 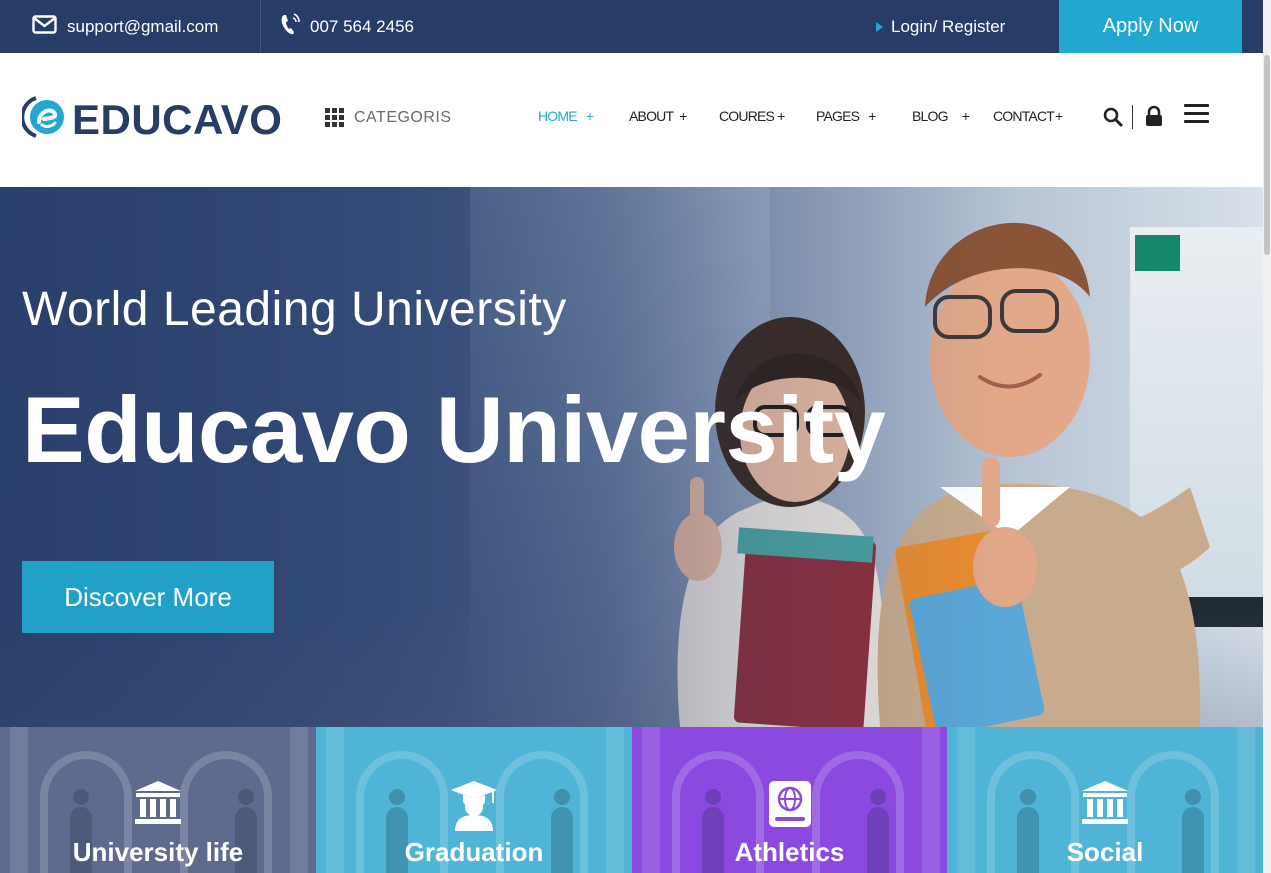 I want to click on discover-more-button: Discover More, so click(x=148, y=597).